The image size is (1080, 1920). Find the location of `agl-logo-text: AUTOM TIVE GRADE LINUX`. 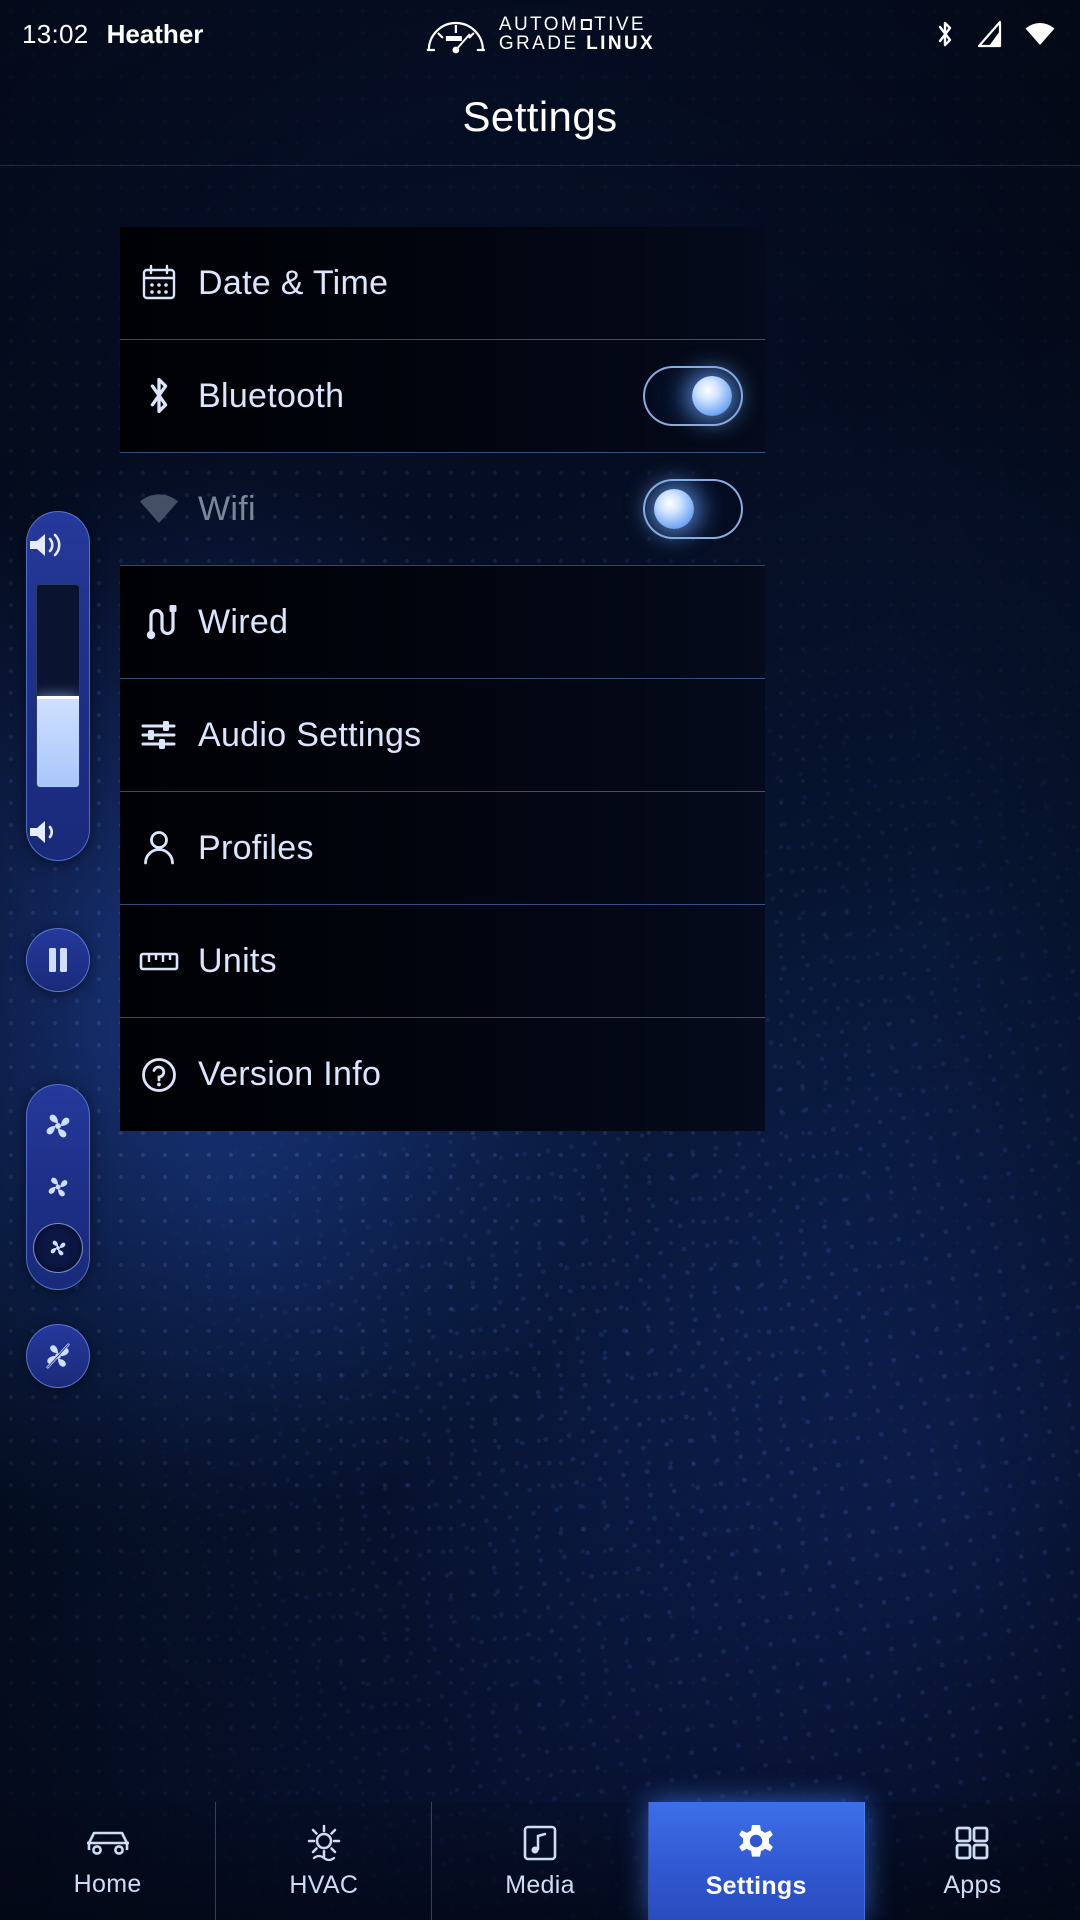

agl-logo-text: AUTOM TIVE GRADE LINUX is located at coordinates (577, 33).